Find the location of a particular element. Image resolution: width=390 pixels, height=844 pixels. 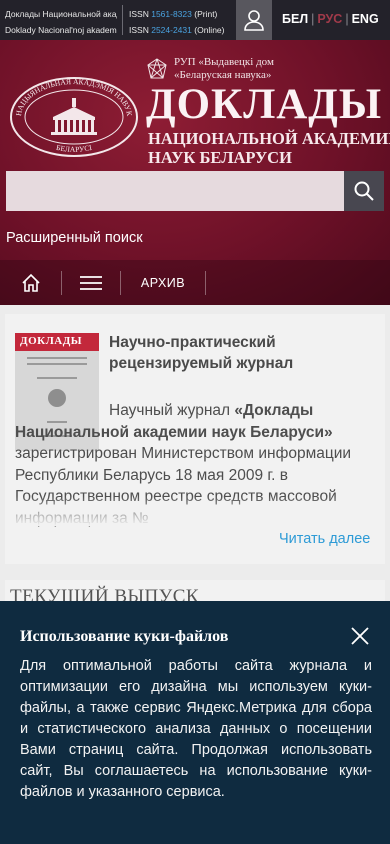

search-input is located at coordinates (175, 191).